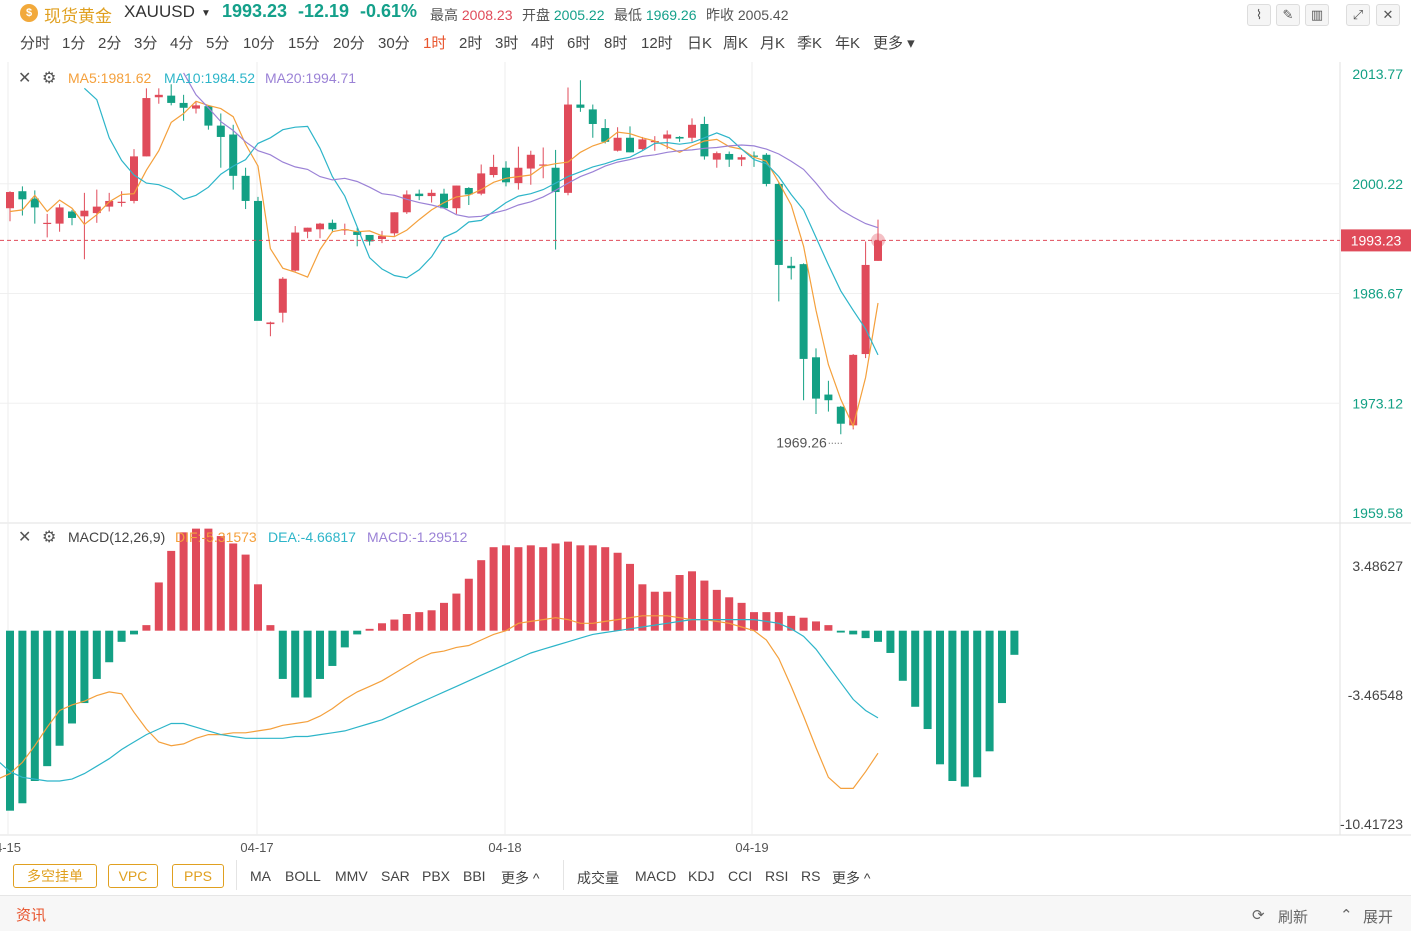  Describe the element at coordinates (1377, 566) in the screenshot. I see `macd-tick-label: 3.48627` at that location.